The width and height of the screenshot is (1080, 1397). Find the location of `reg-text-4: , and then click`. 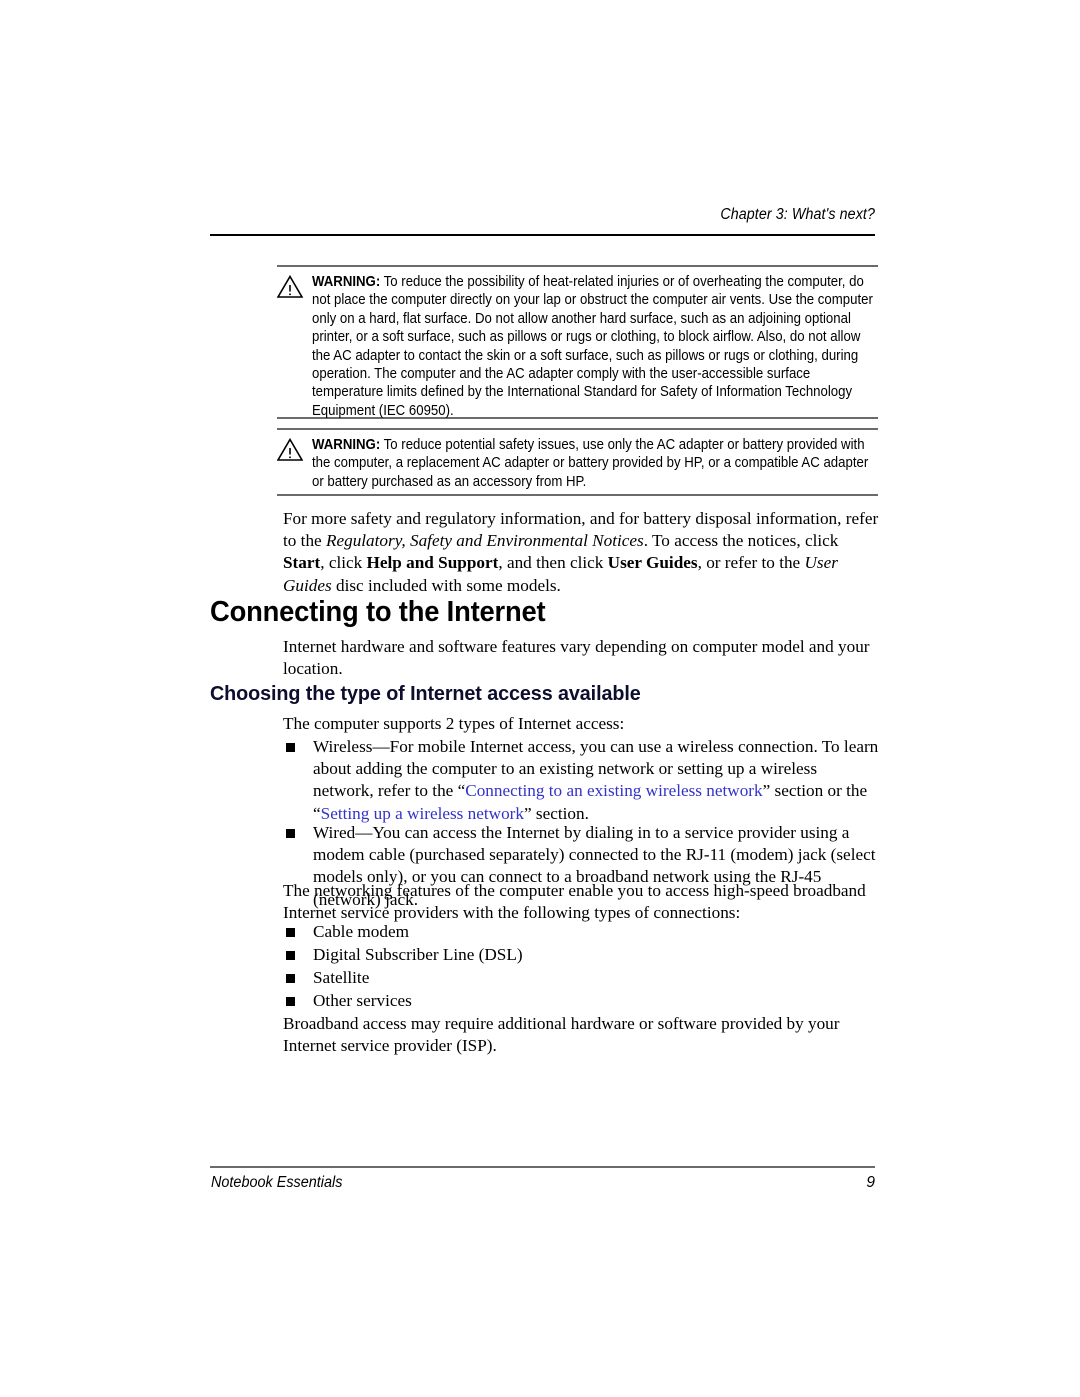

reg-text-4: , and then click is located at coordinates (553, 563).